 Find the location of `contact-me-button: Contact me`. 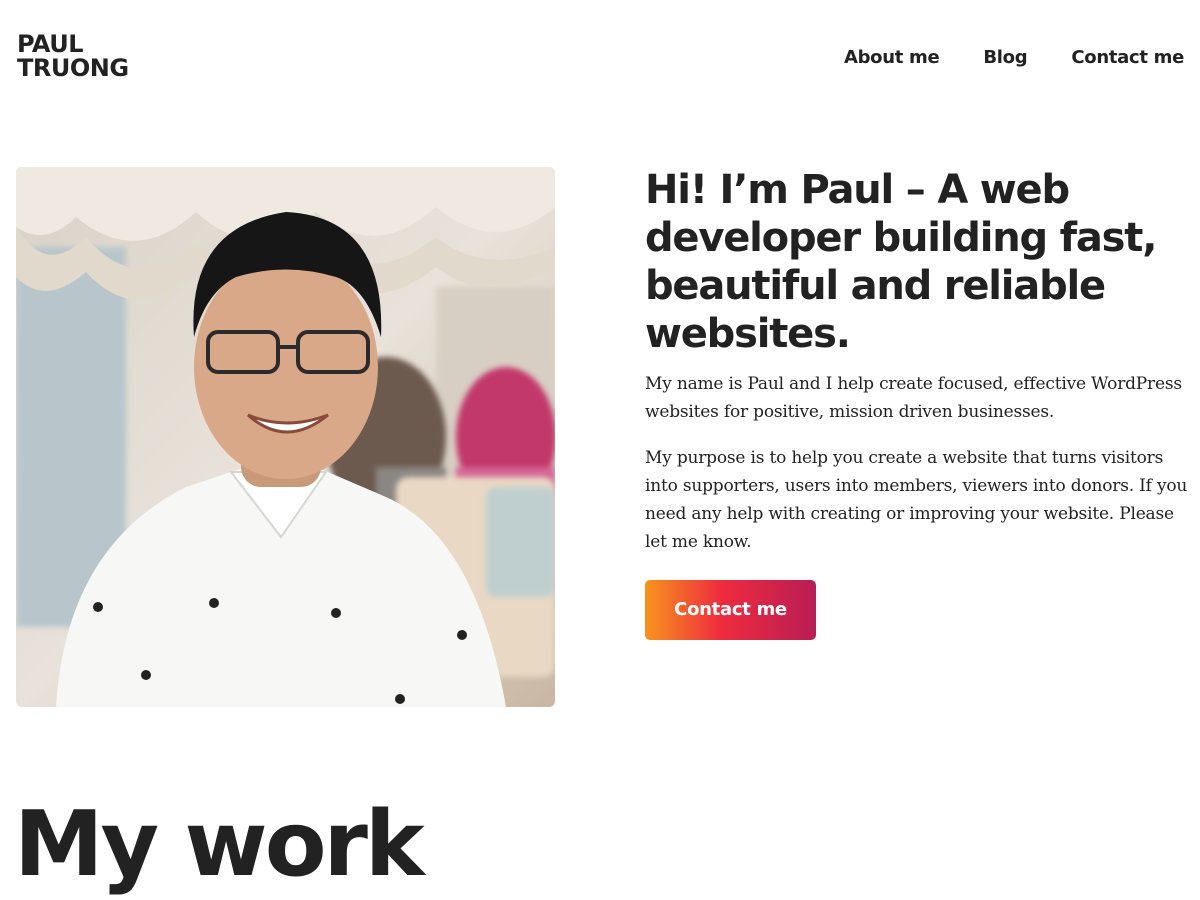

contact-me-button: Contact me is located at coordinates (730, 610).